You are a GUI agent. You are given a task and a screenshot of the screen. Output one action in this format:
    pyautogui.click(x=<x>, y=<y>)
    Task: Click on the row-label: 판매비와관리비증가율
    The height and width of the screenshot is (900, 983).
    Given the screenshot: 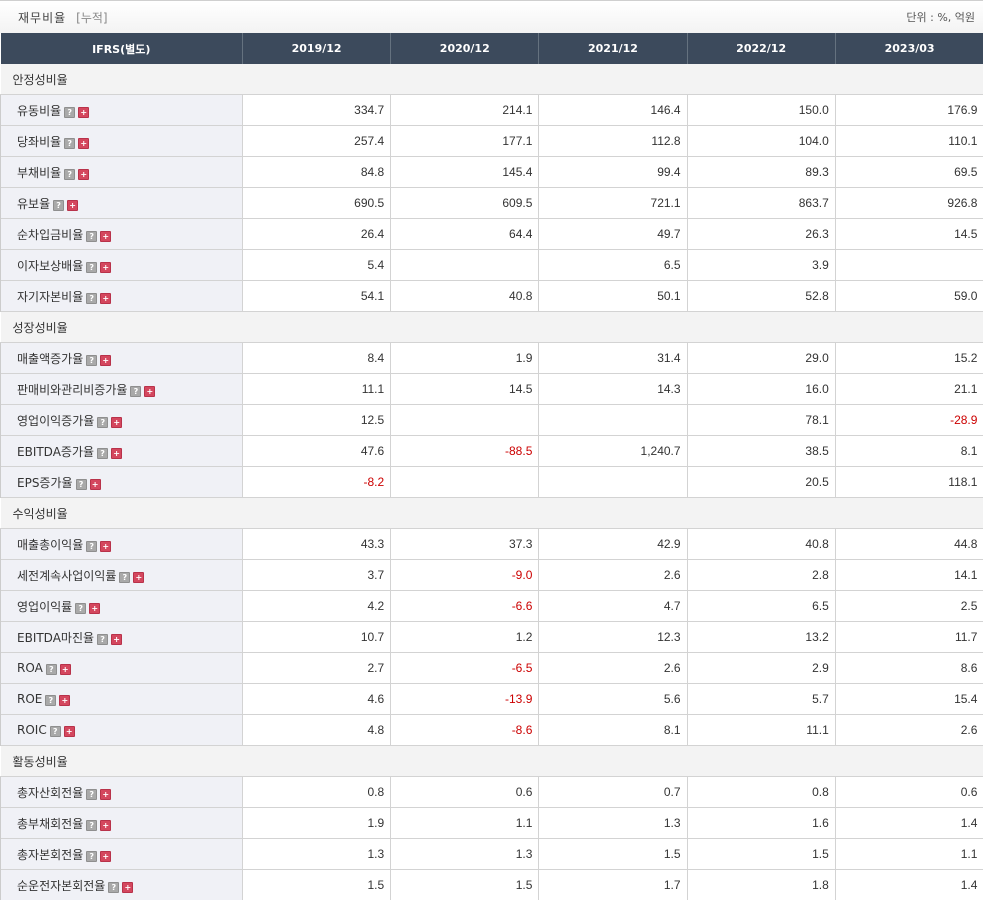 What is the action you would take?
    pyautogui.click(x=72, y=390)
    